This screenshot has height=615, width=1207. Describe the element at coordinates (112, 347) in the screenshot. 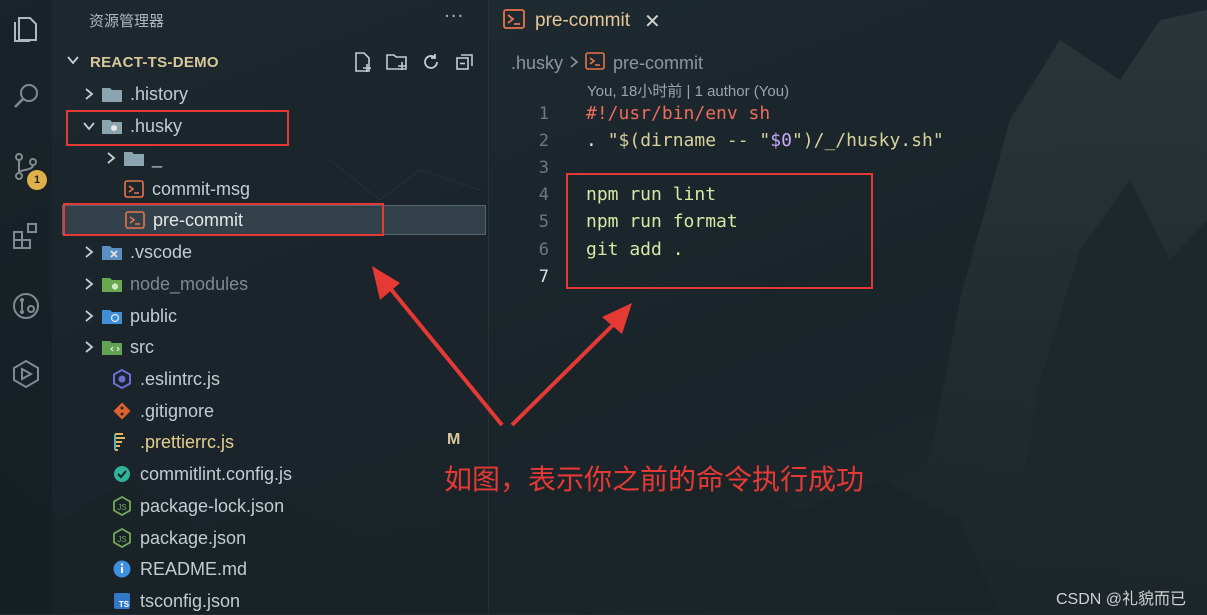

I see `src-folder-icon` at that location.